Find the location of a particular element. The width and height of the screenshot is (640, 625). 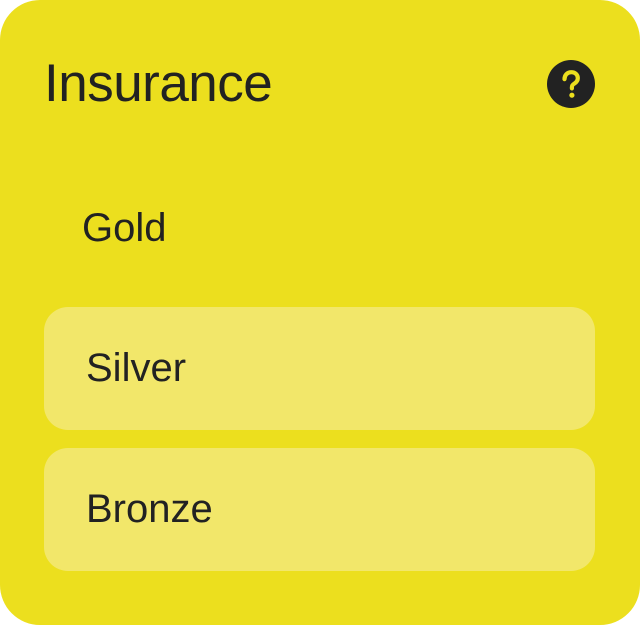

help-button is located at coordinates (571, 84).